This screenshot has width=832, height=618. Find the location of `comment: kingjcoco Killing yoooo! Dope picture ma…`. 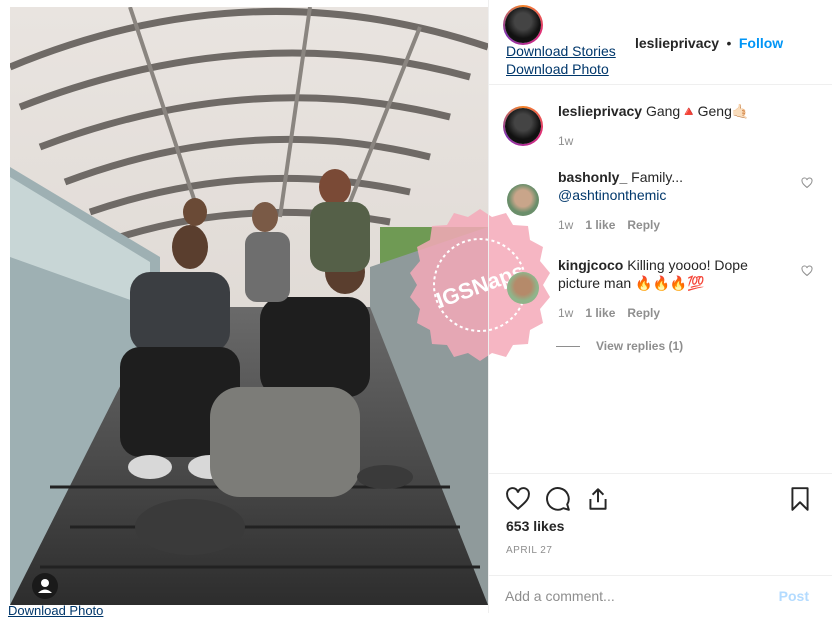

comment: kingjcoco Killing yoooo! Dope picture ma… is located at coordinates (673, 274).